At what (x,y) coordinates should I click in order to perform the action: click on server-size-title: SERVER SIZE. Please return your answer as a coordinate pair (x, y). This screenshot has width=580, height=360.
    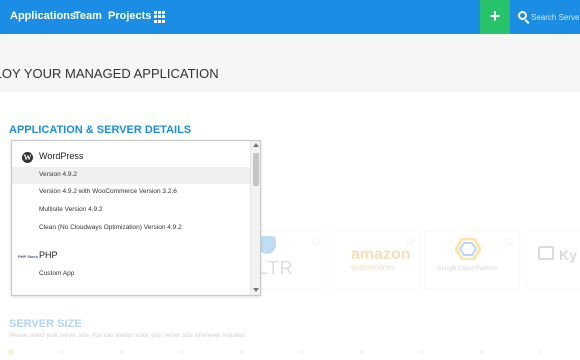
    Looking at the image, I should click on (45, 324).